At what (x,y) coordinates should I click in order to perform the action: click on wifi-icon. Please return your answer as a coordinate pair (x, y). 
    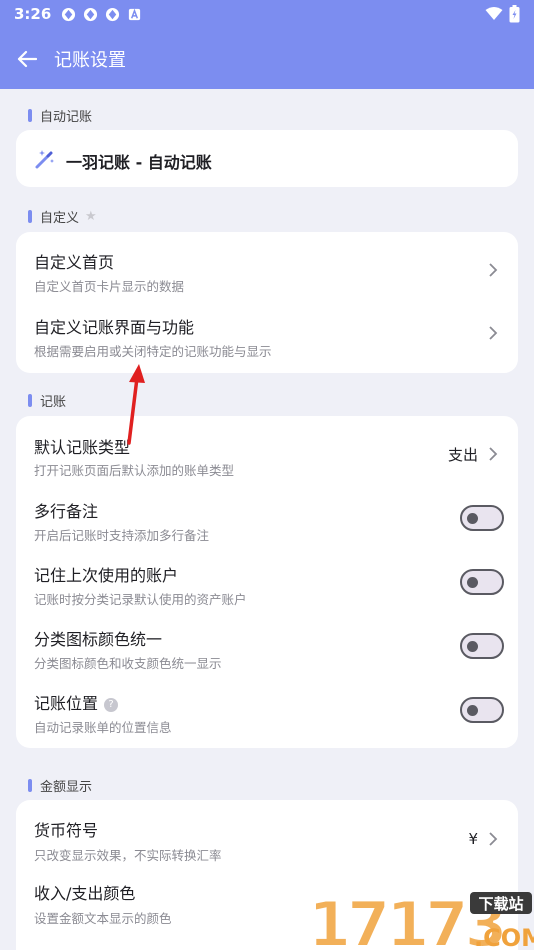
    Looking at the image, I should click on (494, 13).